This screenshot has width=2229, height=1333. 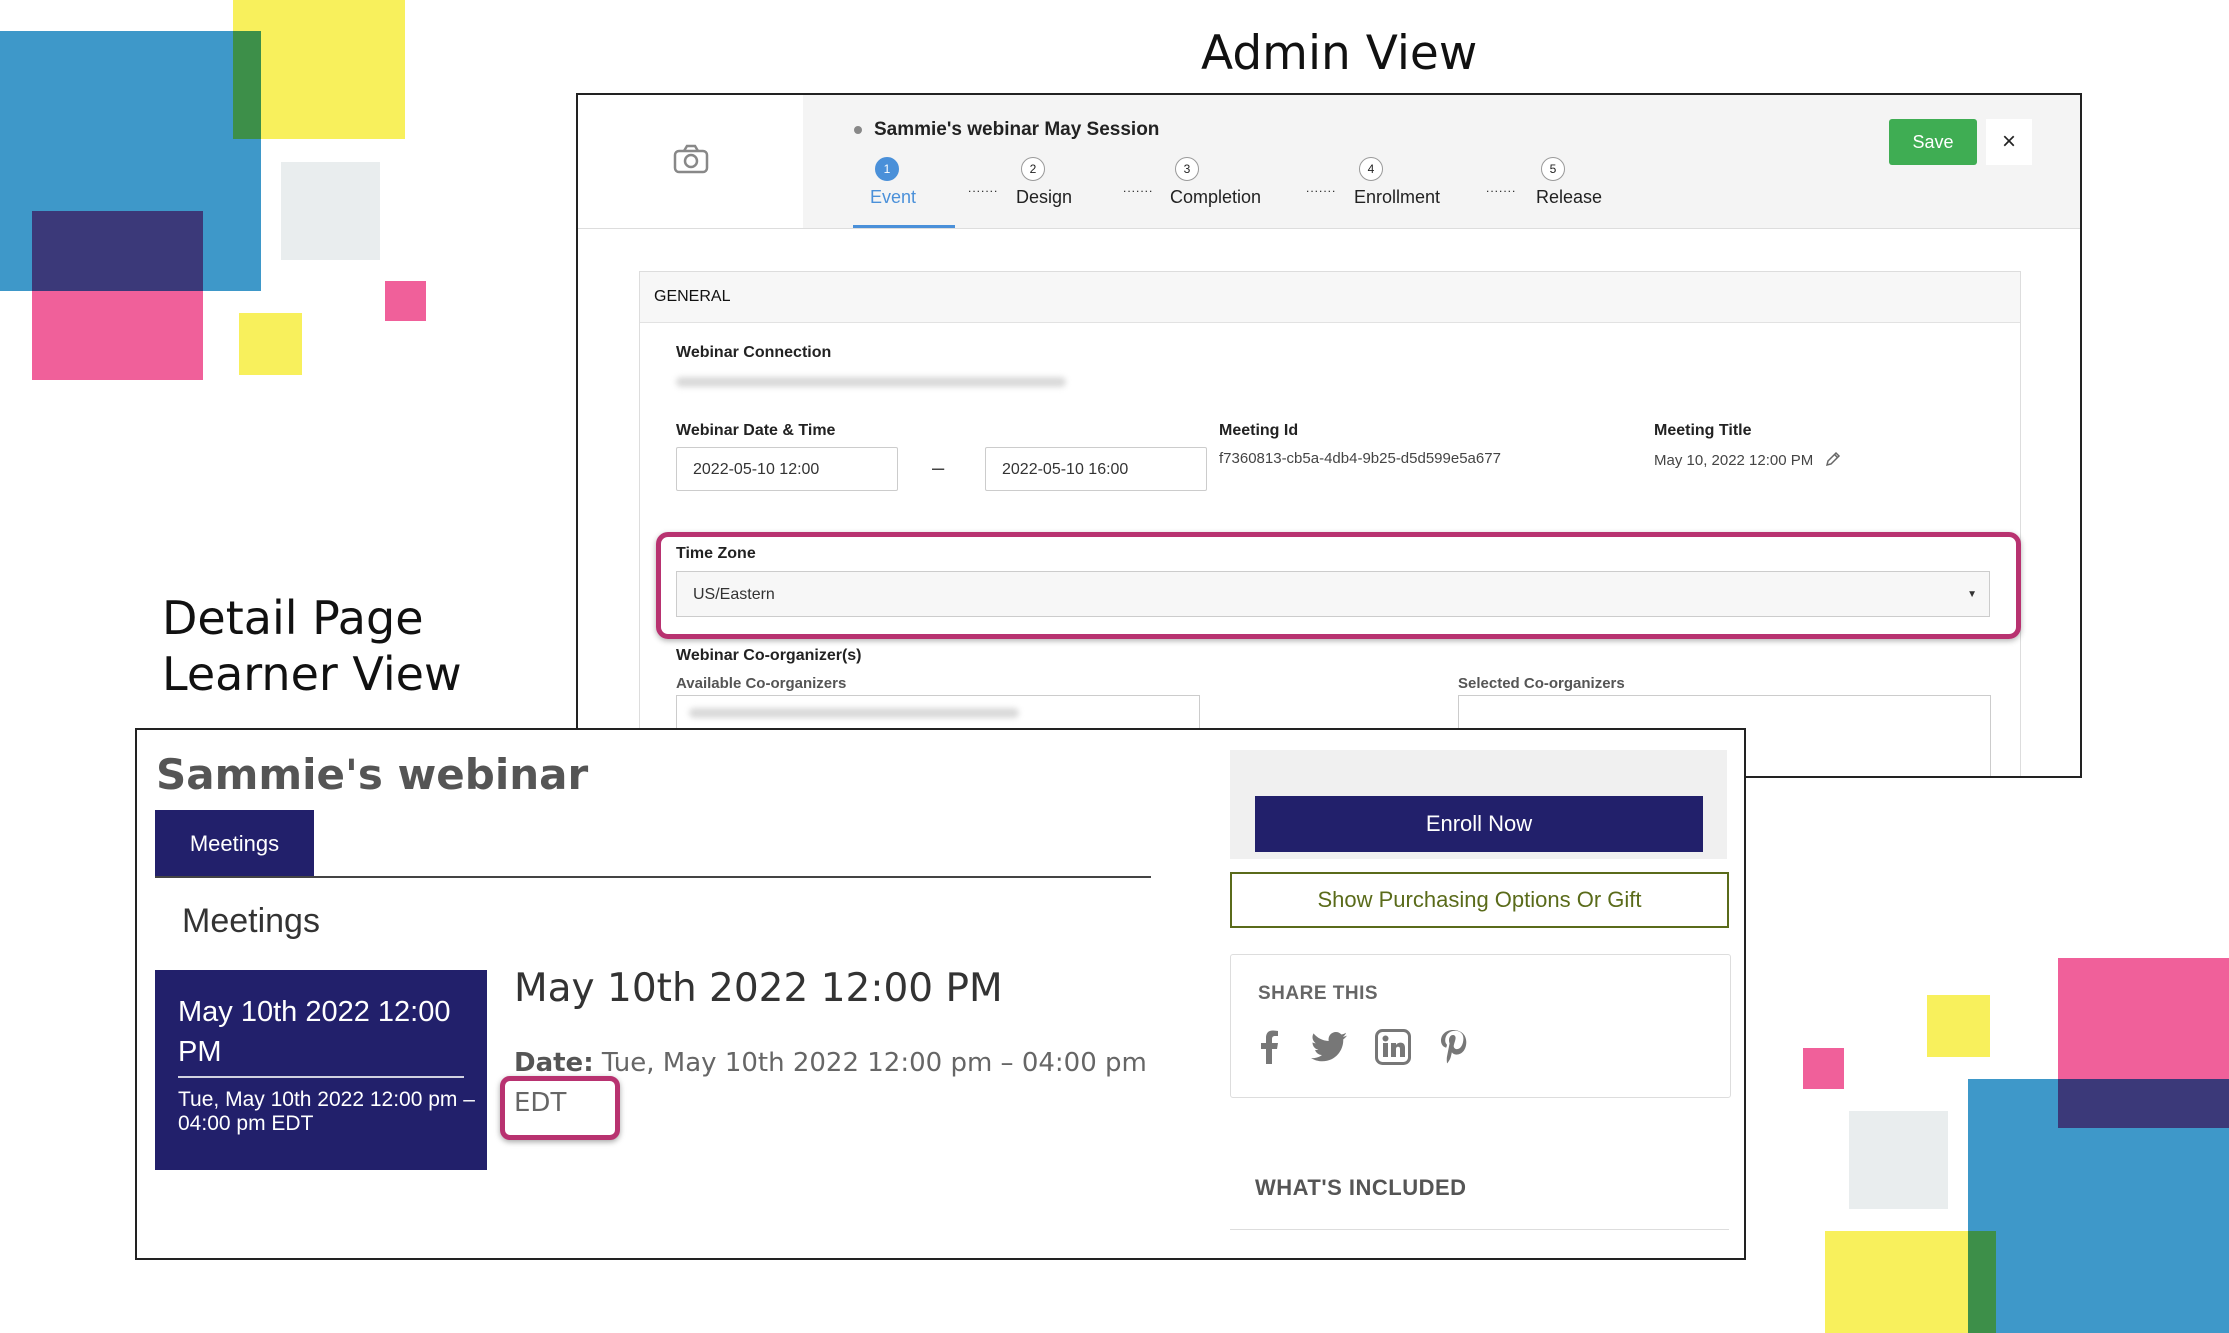 What do you see at coordinates (1479, 900) in the screenshot?
I see `purchasing-options-button: Show Purchasing Options Or Gift` at bounding box center [1479, 900].